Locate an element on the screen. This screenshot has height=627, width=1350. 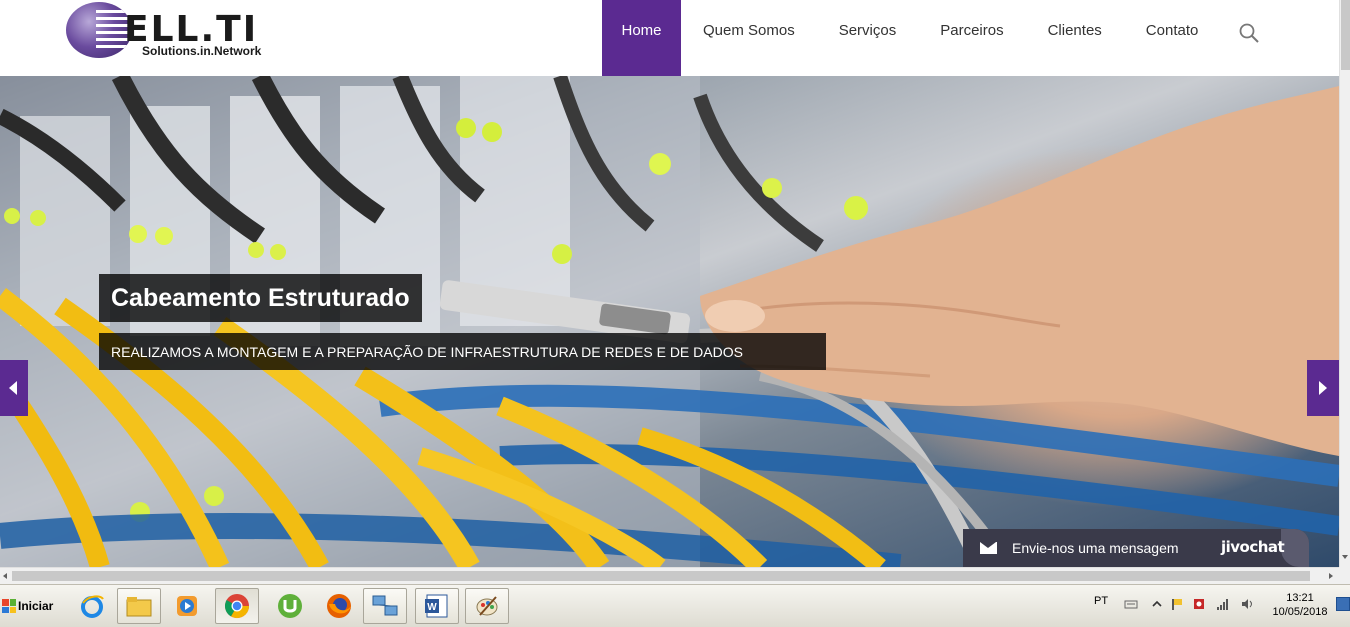
nav-item-parceiros: Parceiros is located at coordinates (971, 38).